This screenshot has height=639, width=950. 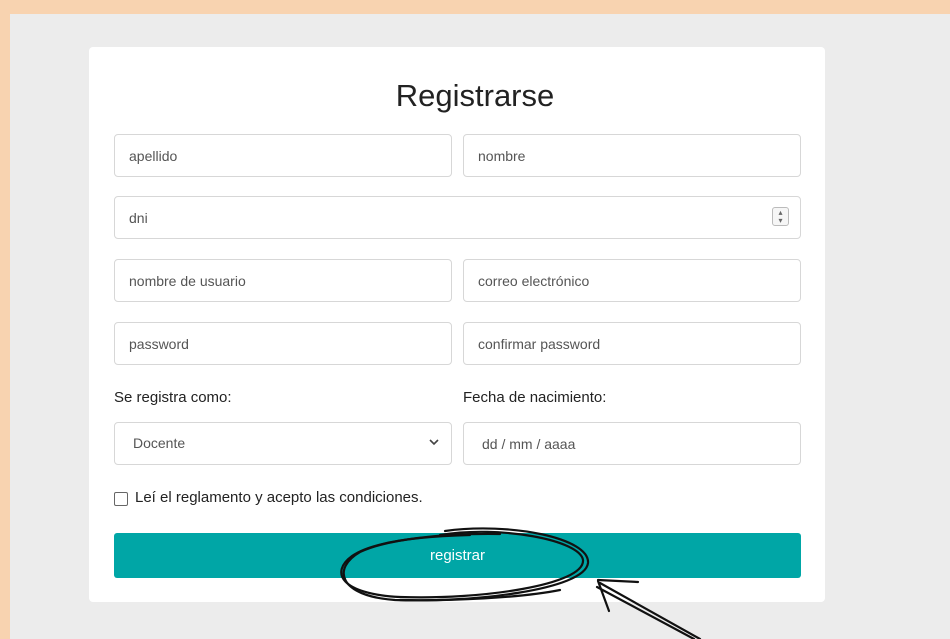 I want to click on dni-field-wrapper: ▴▾, so click(x=457, y=217).